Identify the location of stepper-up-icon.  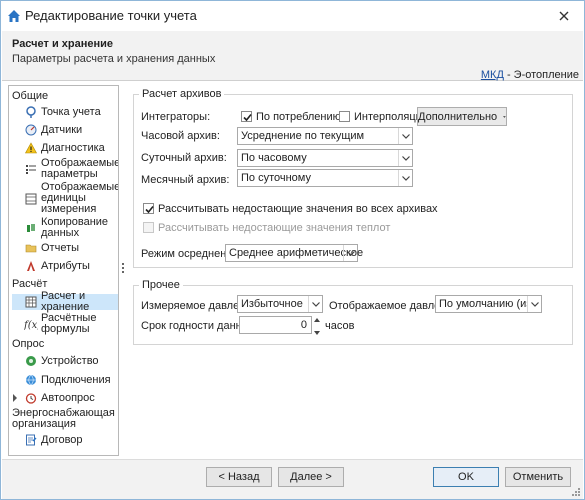
(317, 320).